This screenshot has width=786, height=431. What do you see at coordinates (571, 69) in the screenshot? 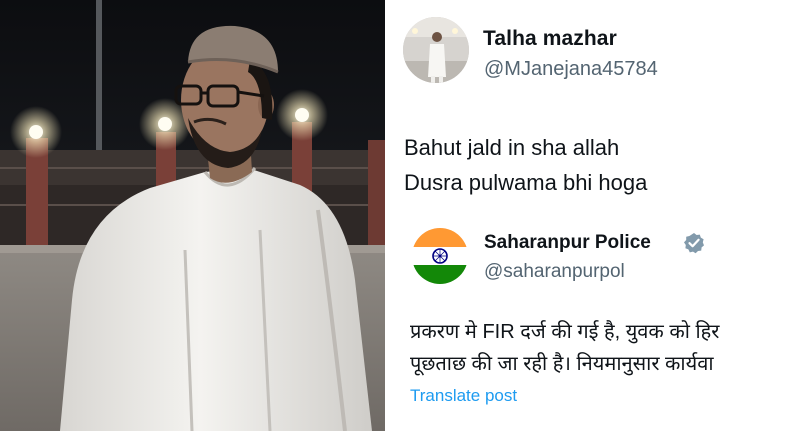
I see `author-handle: @MJanejana45784` at bounding box center [571, 69].